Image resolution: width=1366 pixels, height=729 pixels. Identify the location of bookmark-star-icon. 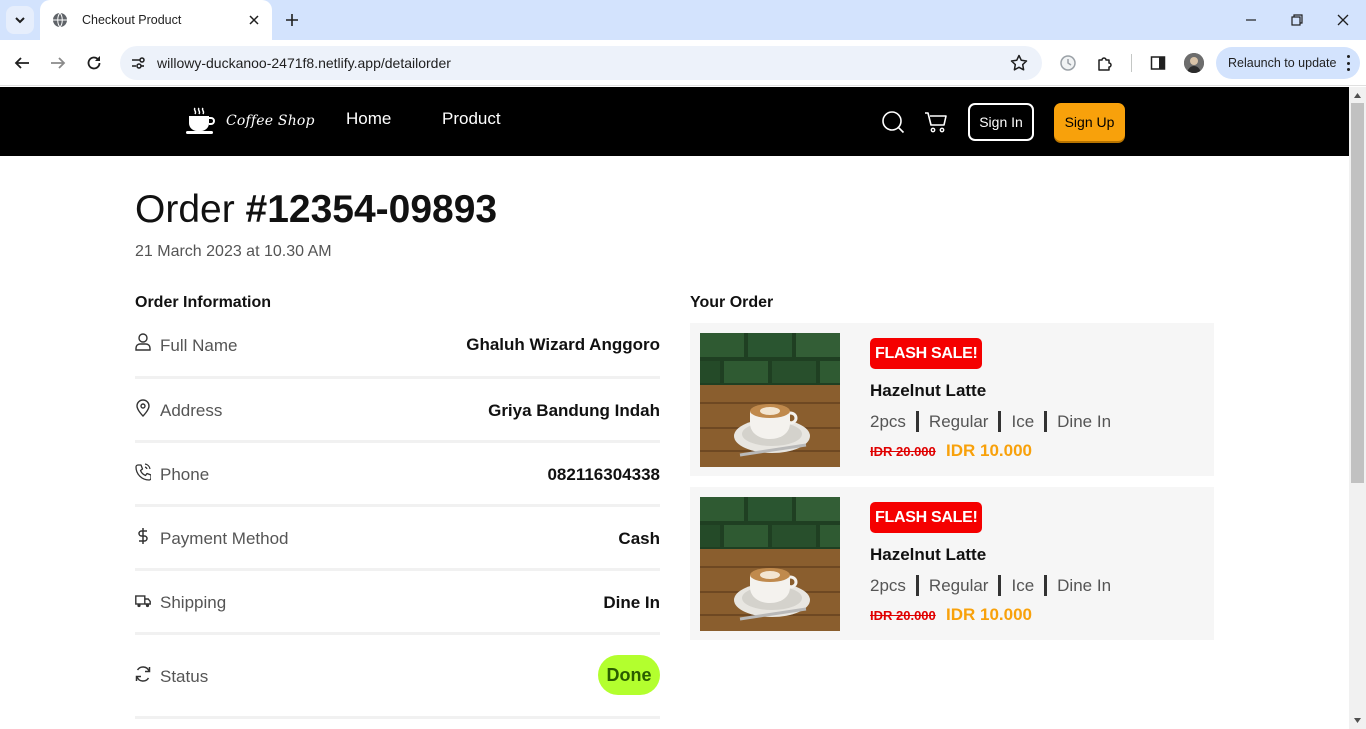
(1019, 63).